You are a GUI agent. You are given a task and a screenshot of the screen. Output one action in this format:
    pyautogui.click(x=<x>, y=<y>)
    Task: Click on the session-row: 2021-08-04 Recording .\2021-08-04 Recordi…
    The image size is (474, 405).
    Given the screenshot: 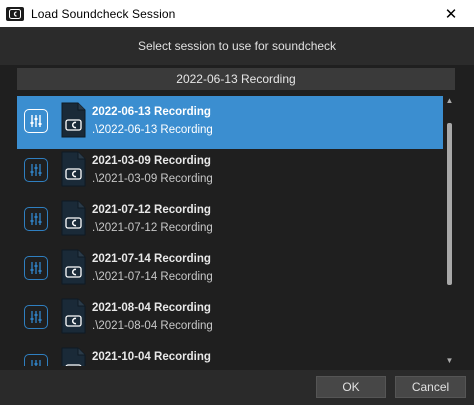 What is the action you would take?
    pyautogui.click(x=230, y=318)
    